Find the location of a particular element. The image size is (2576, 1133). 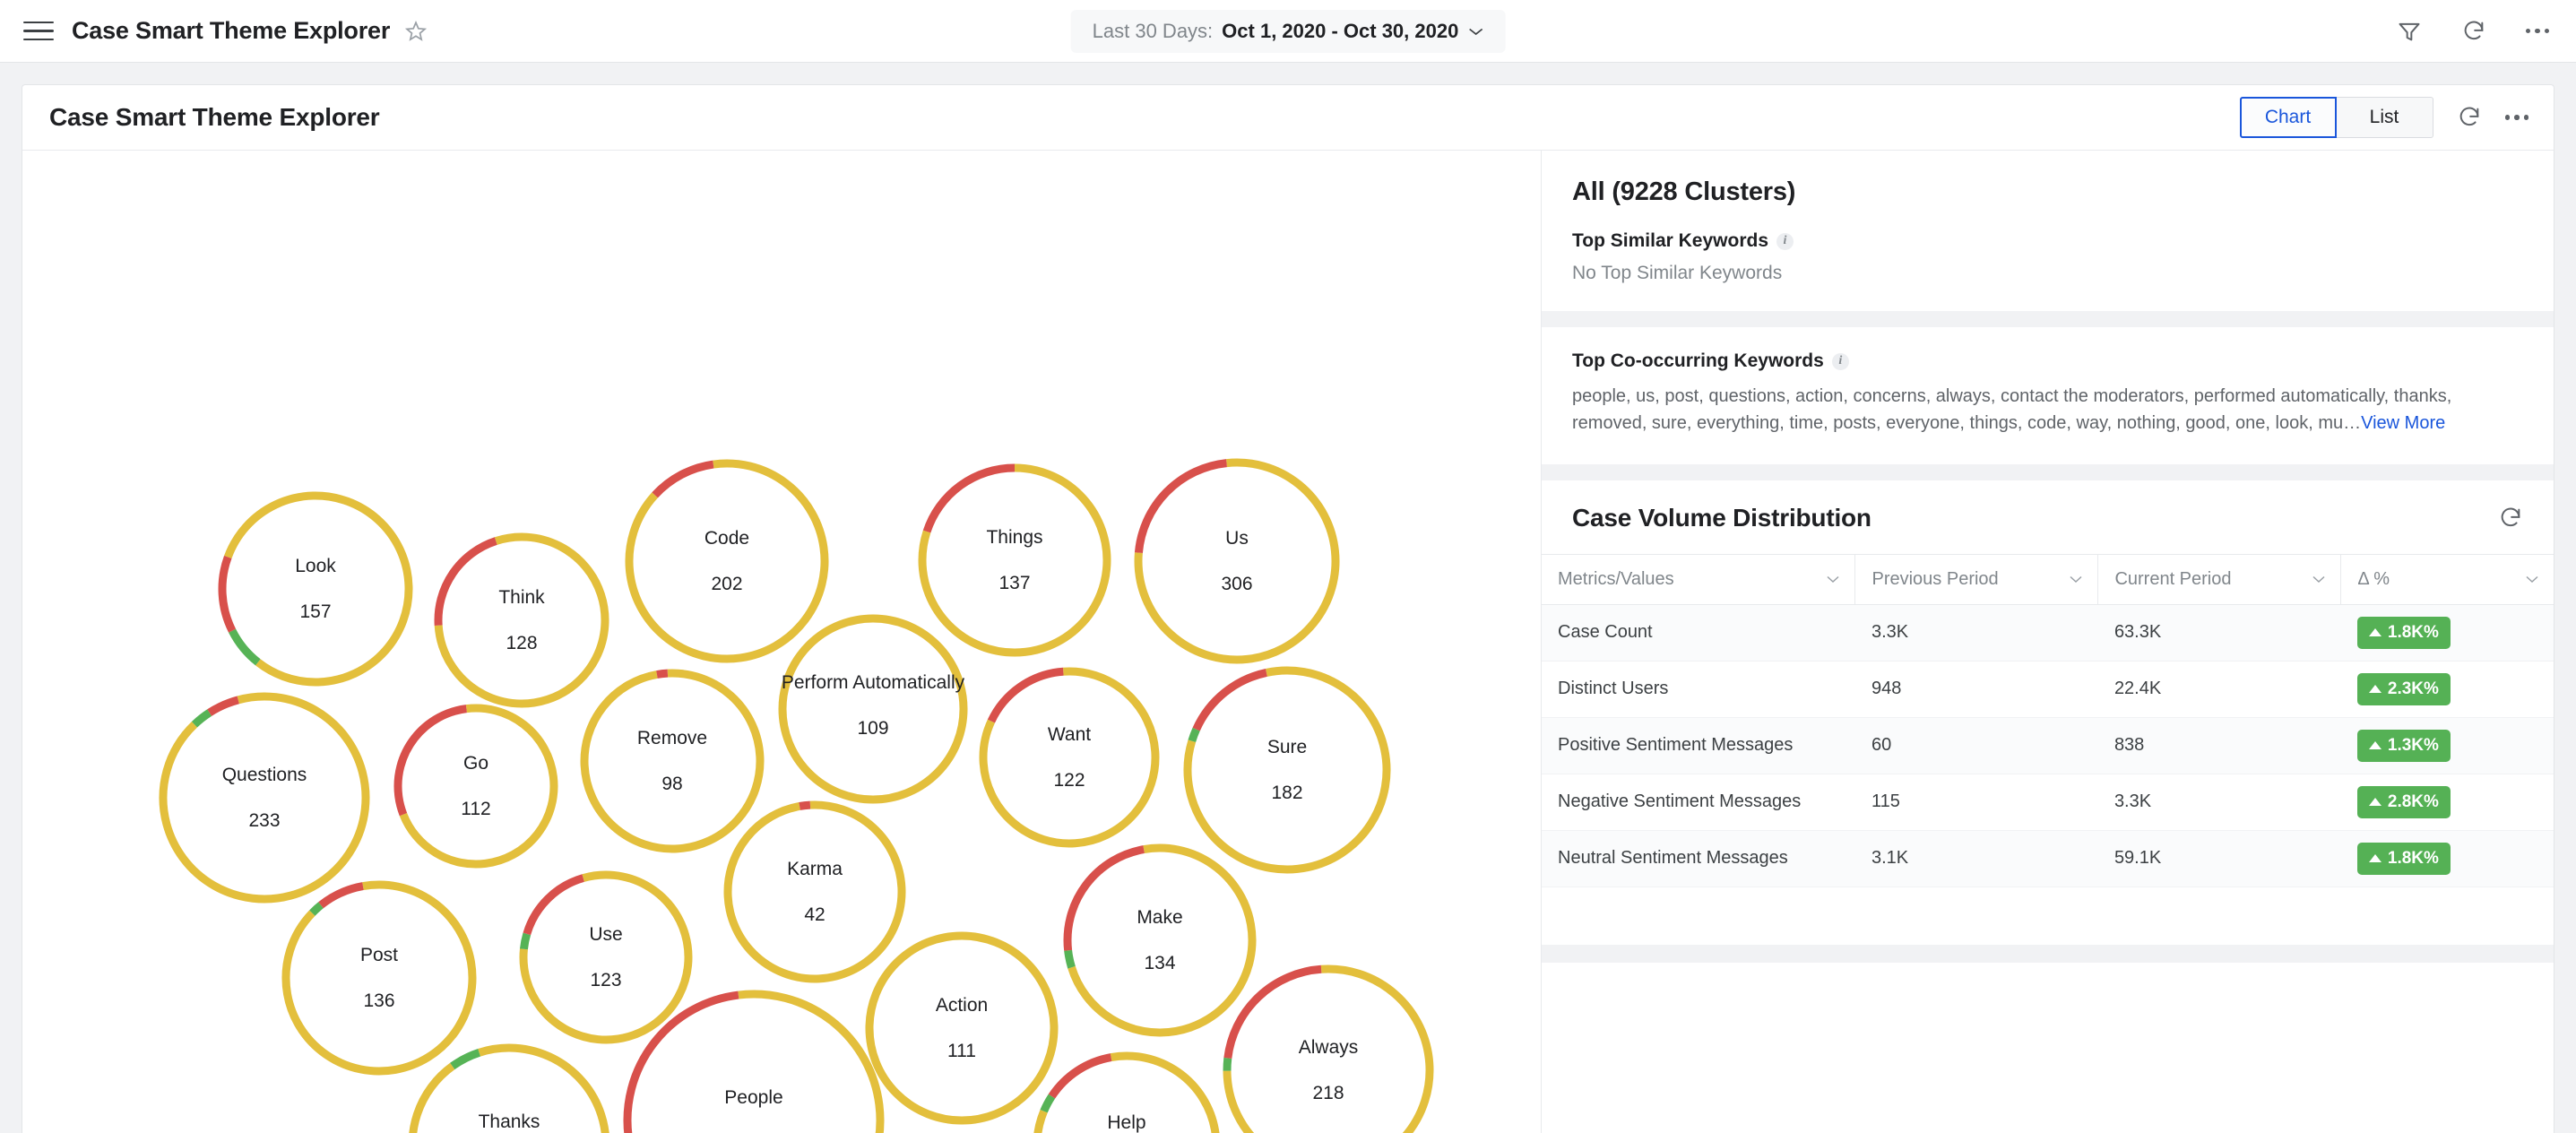

status-badge: 2.8K% is located at coordinates (2403, 802).